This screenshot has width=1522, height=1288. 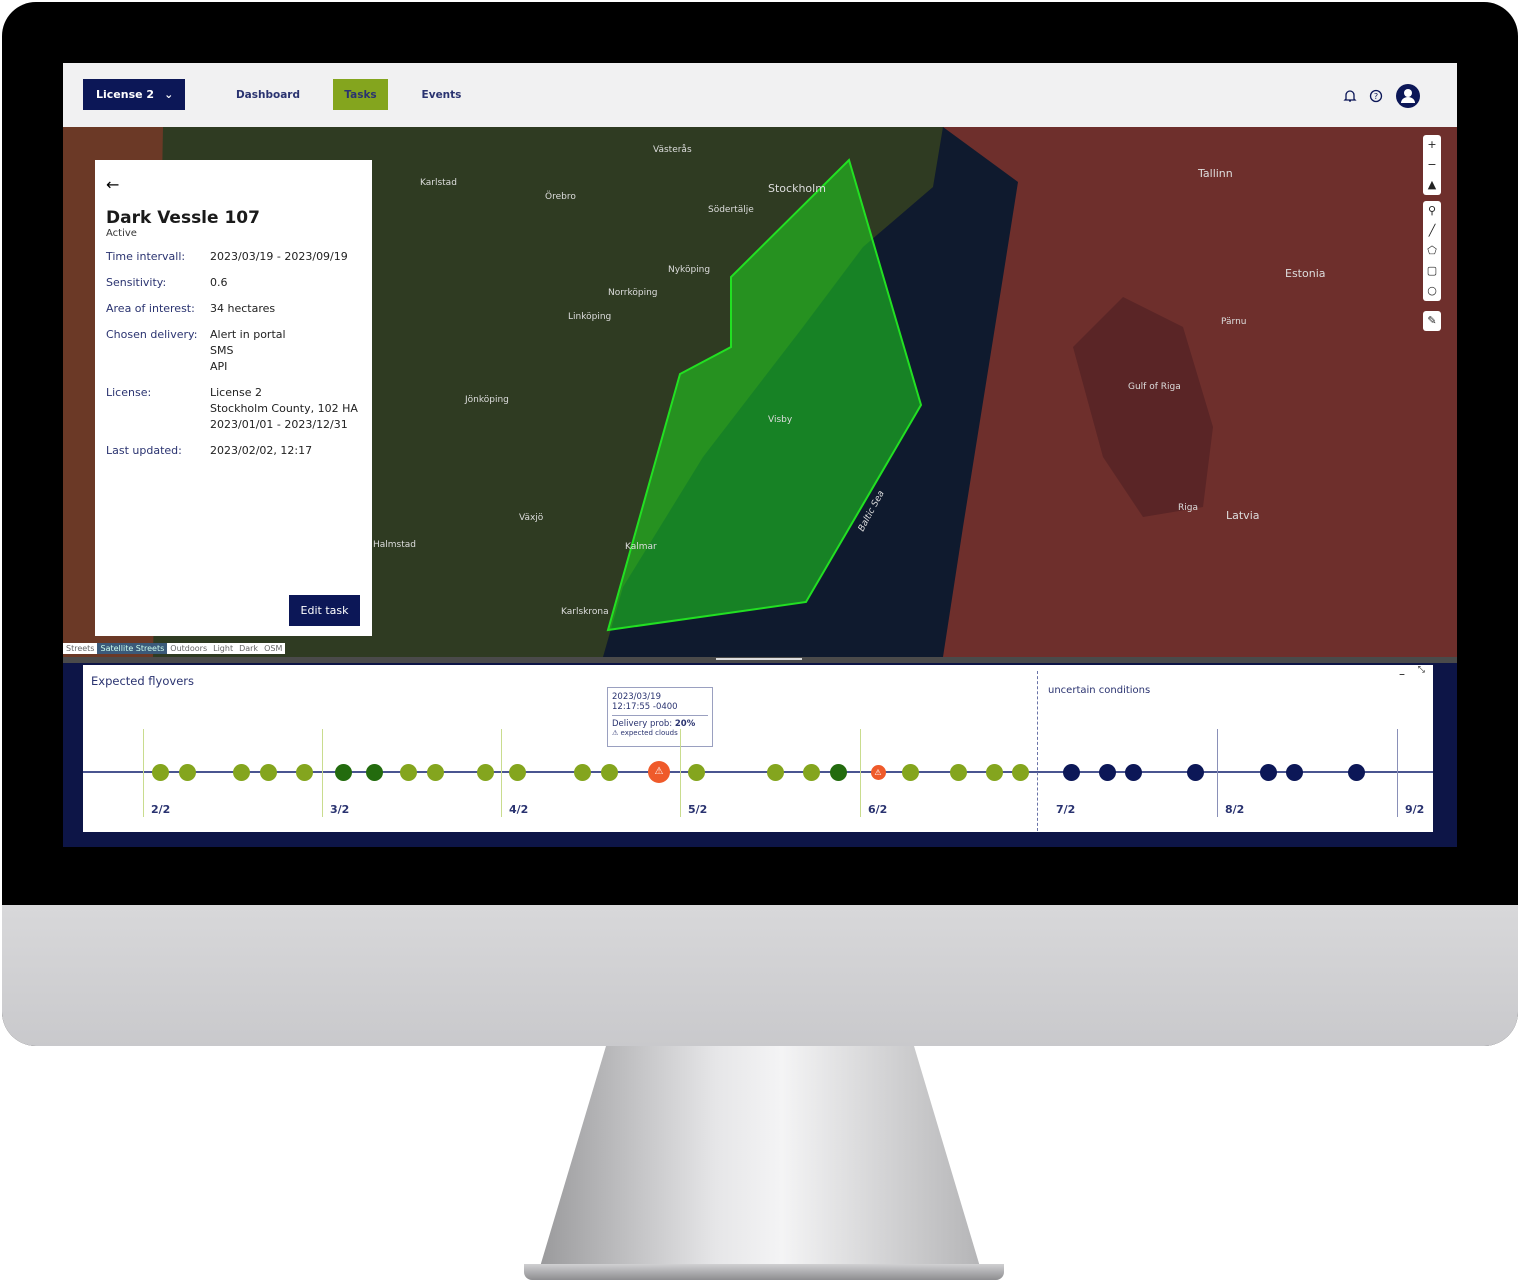 What do you see at coordinates (223, 648) in the screenshot?
I see `map-style-option: Light` at bounding box center [223, 648].